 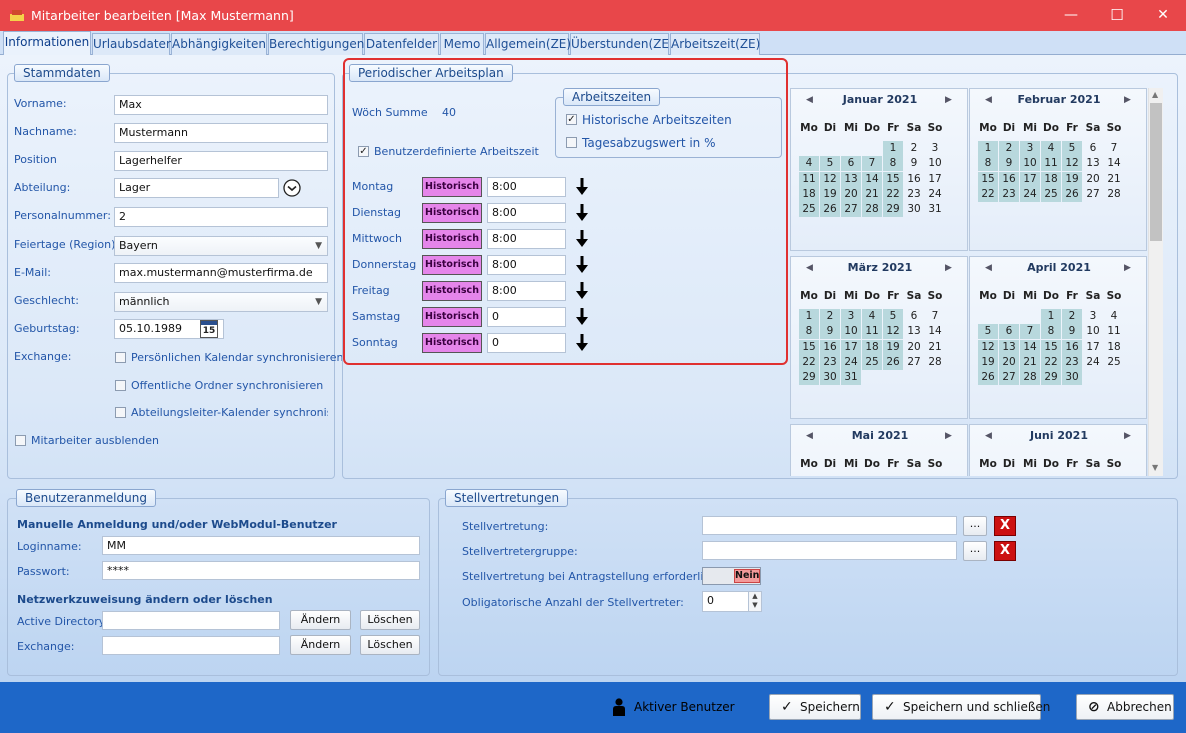 What do you see at coordinates (191, 645) in the screenshot?
I see `exchange-login-input` at bounding box center [191, 645].